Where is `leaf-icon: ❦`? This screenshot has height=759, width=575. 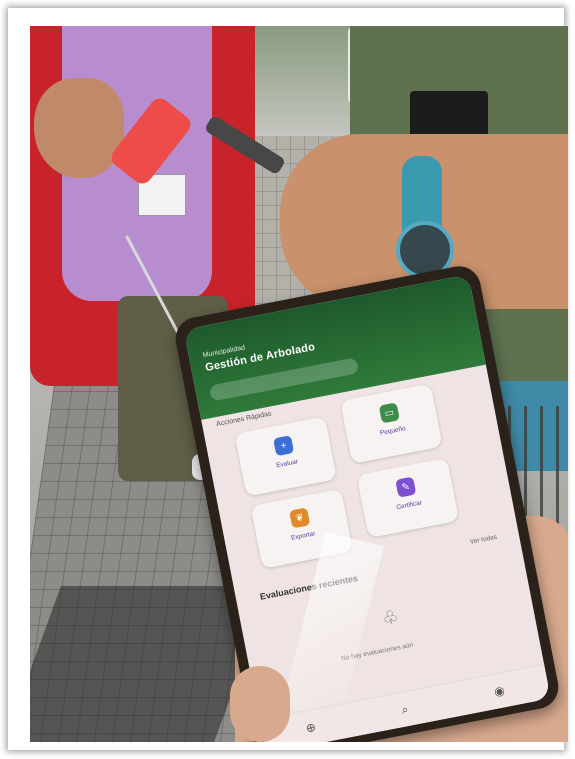 leaf-icon: ❦ is located at coordinates (300, 518).